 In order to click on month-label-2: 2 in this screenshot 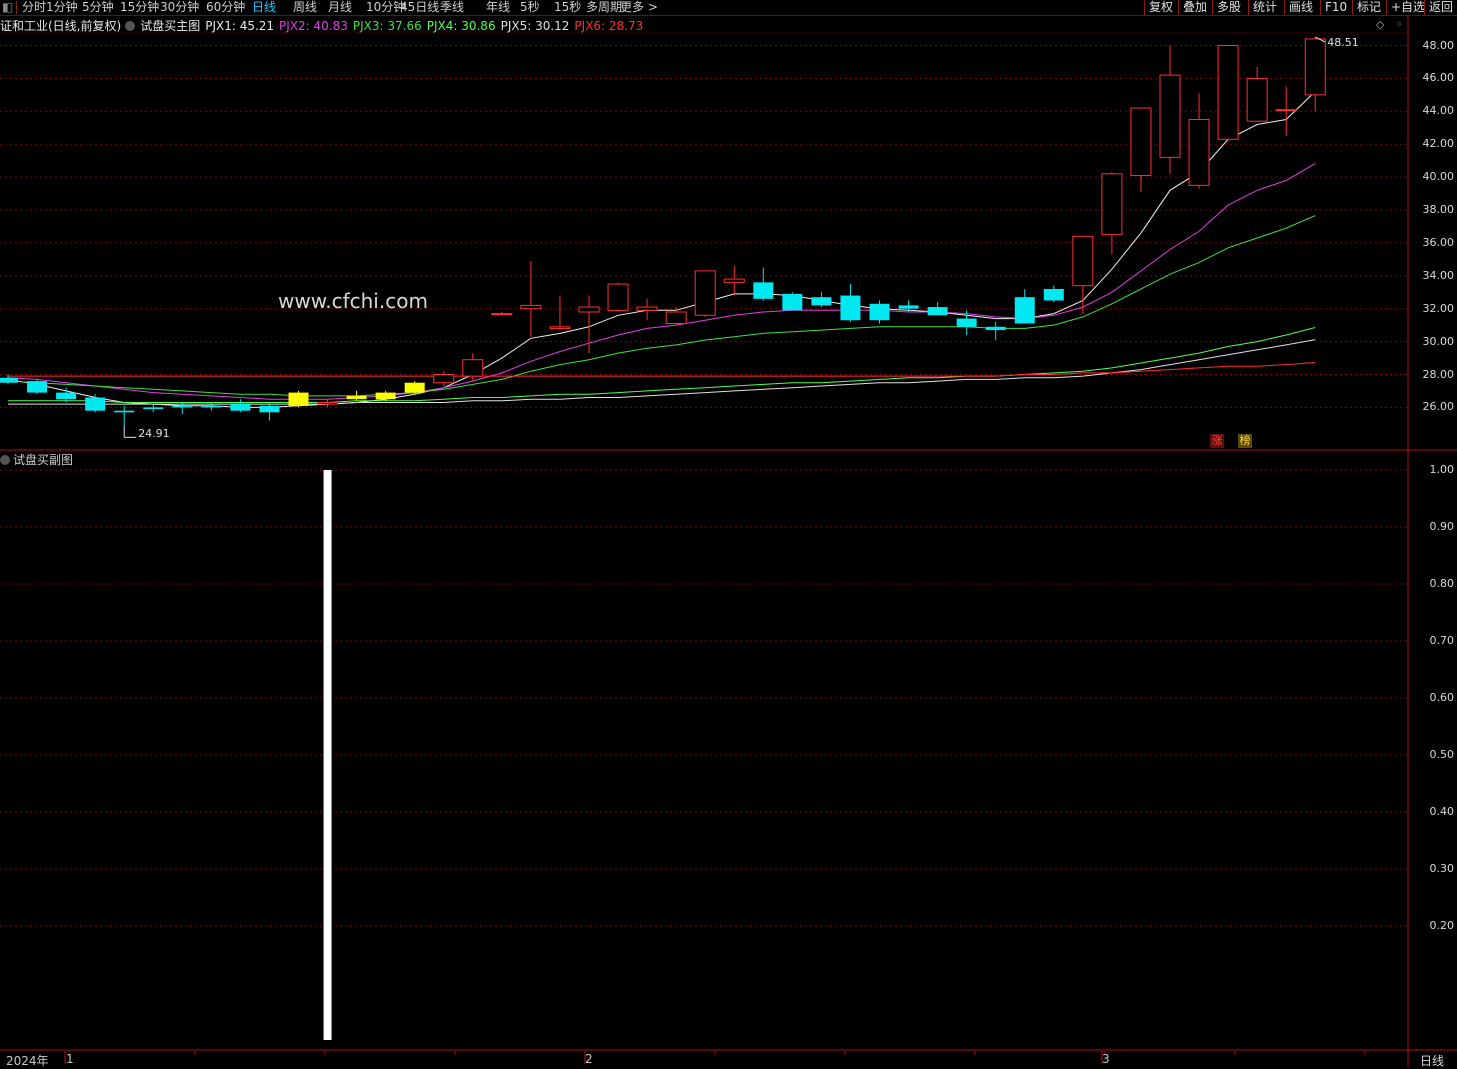, I will do `click(589, 1059)`.